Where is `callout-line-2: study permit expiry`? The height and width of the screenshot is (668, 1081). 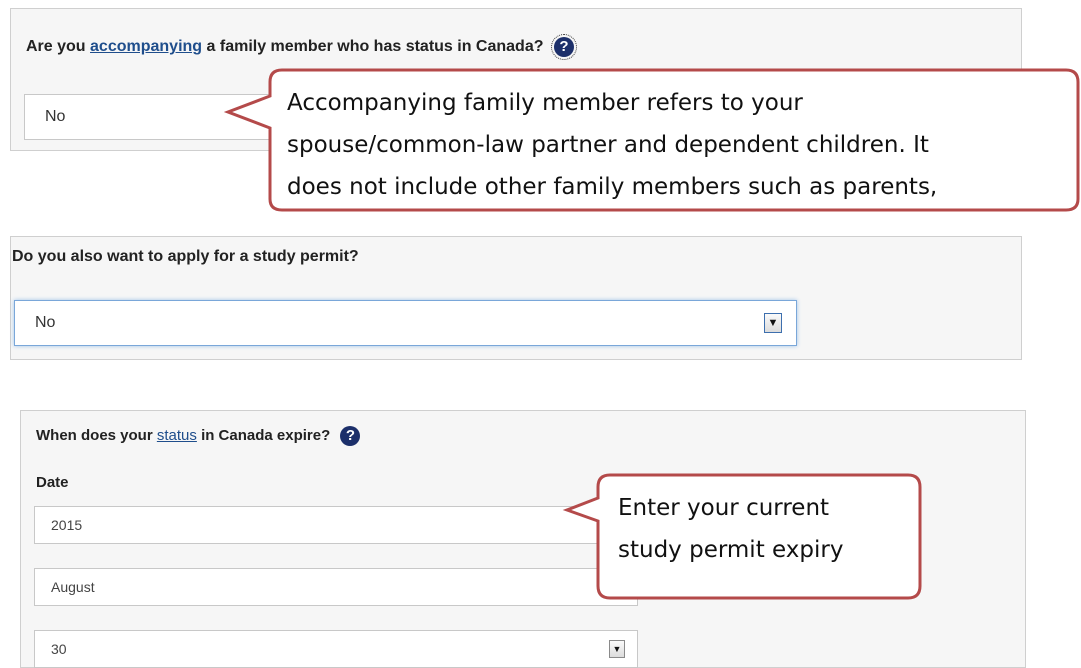
callout-line-2: study permit expiry is located at coordinates (731, 550).